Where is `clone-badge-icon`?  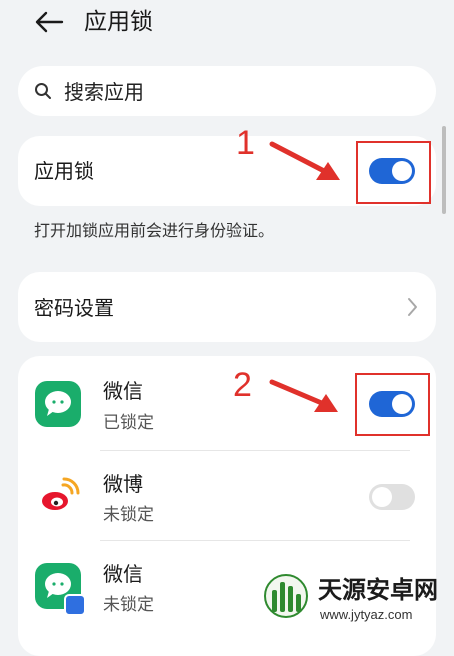
clone-badge-icon is located at coordinates (75, 605).